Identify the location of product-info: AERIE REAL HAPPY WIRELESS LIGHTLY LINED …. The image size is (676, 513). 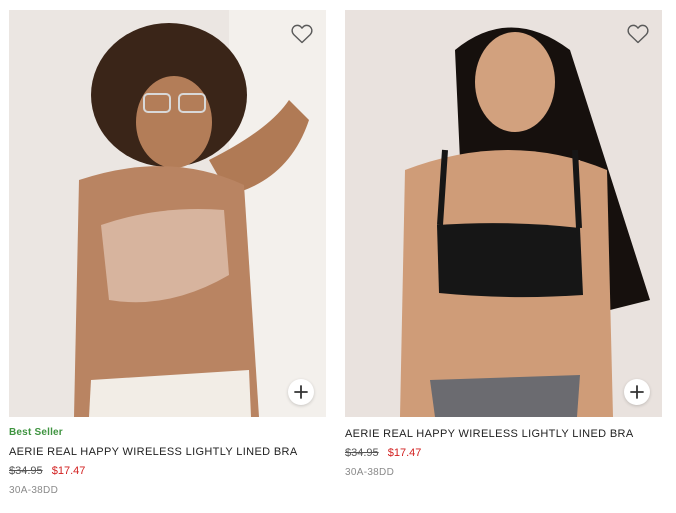
(503, 448).